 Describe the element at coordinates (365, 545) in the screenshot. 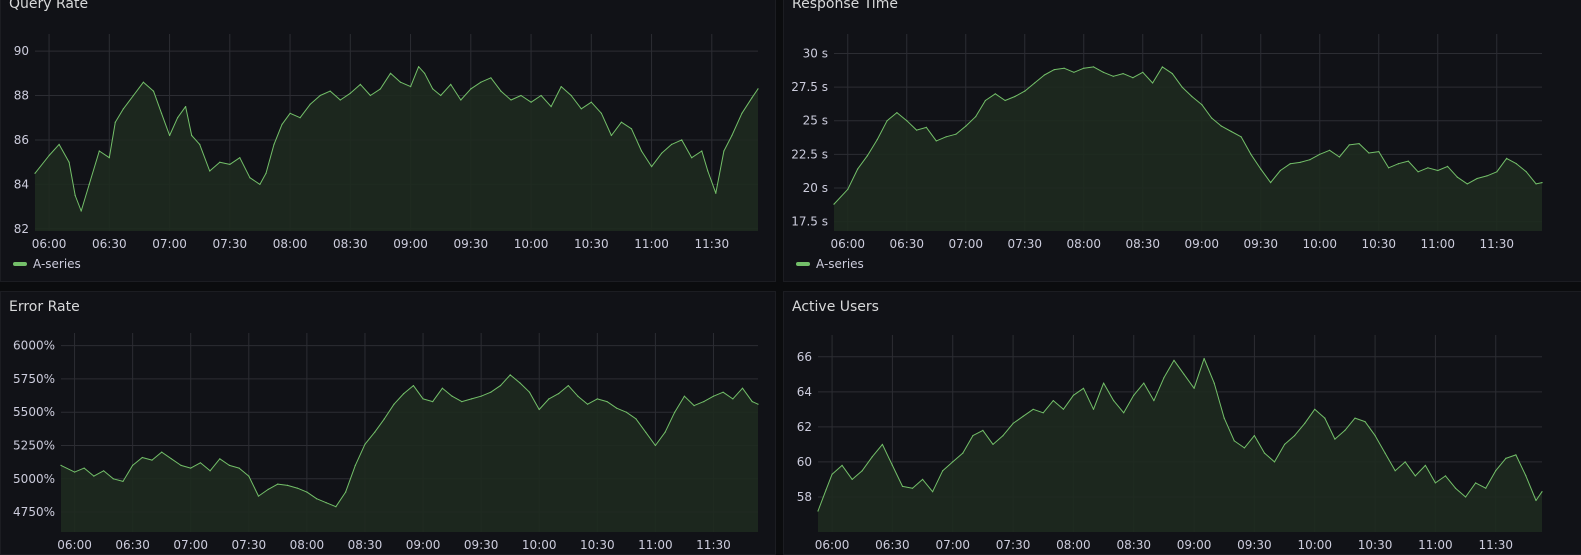

I see `x-tick-label: 08:30` at that location.